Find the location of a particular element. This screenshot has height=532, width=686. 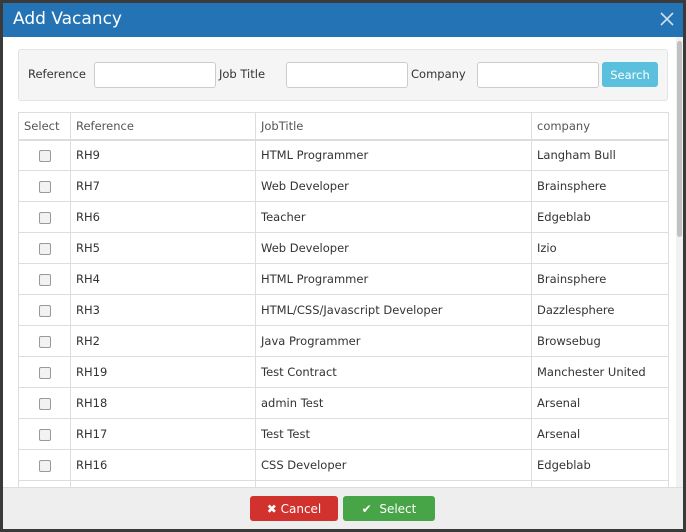

company-cell: Browsebug is located at coordinates (600, 341).